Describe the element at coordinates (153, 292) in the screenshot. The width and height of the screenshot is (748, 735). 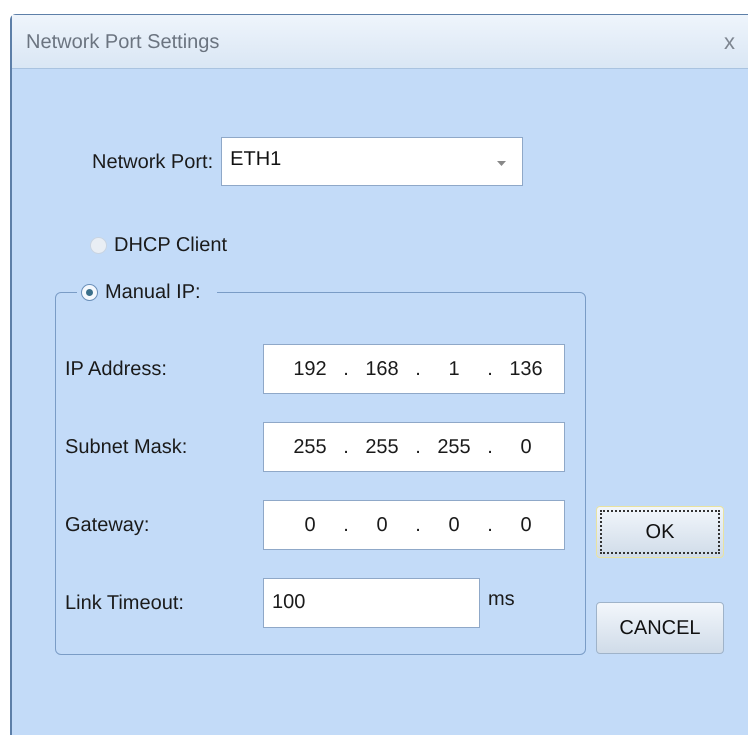
I see `radio-label: Manual IP:` at that location.